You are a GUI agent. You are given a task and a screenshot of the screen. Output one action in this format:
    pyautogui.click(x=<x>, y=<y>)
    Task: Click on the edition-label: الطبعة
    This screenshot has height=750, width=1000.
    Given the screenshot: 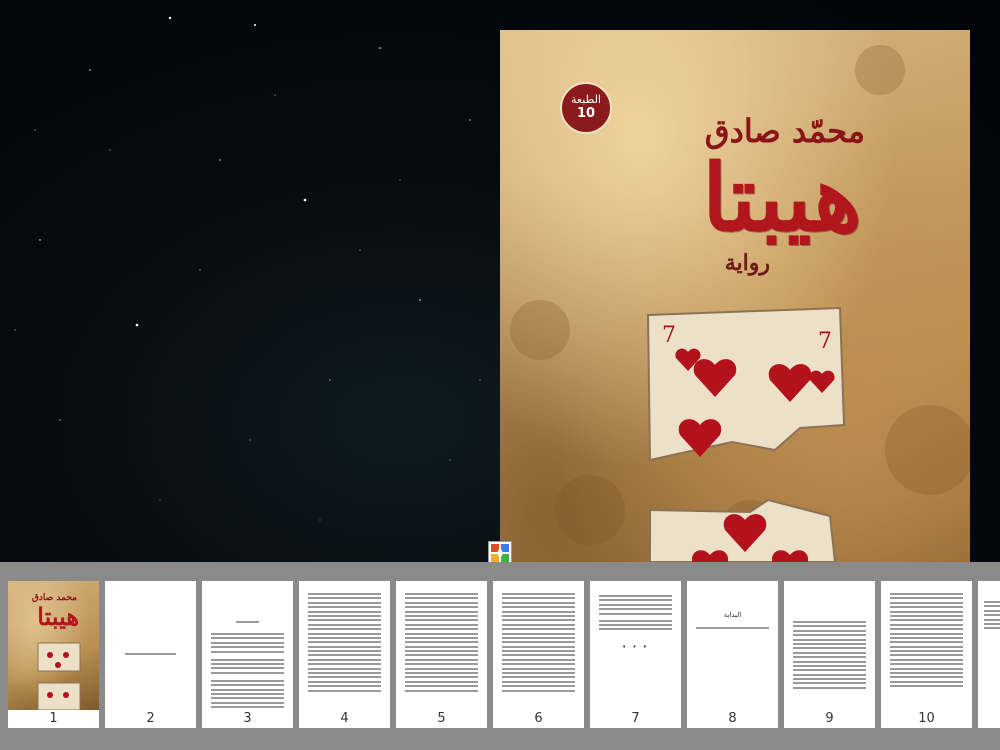 What is the action you would take?
    pyautogui.click(x=586, y=100)
    